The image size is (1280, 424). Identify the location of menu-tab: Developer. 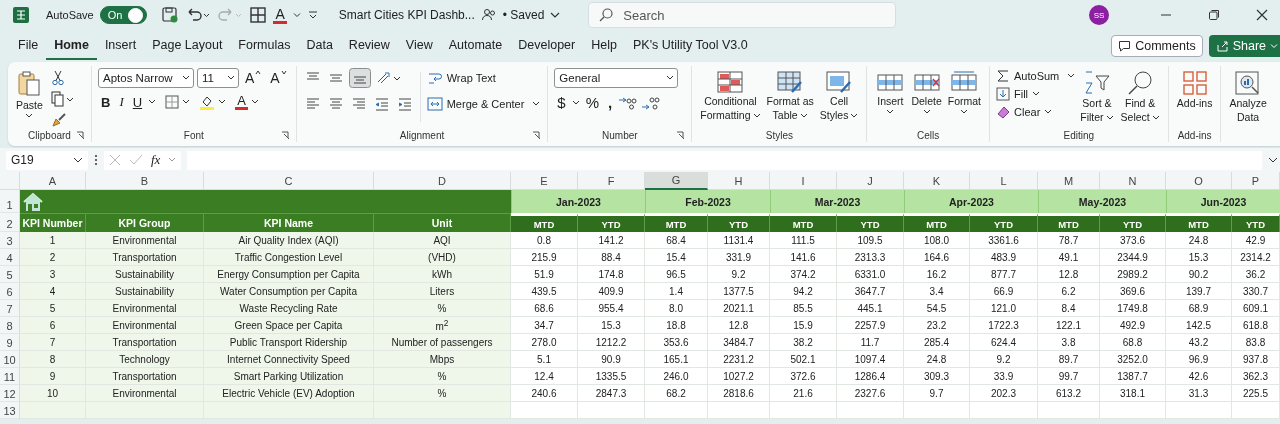
(547, 46).